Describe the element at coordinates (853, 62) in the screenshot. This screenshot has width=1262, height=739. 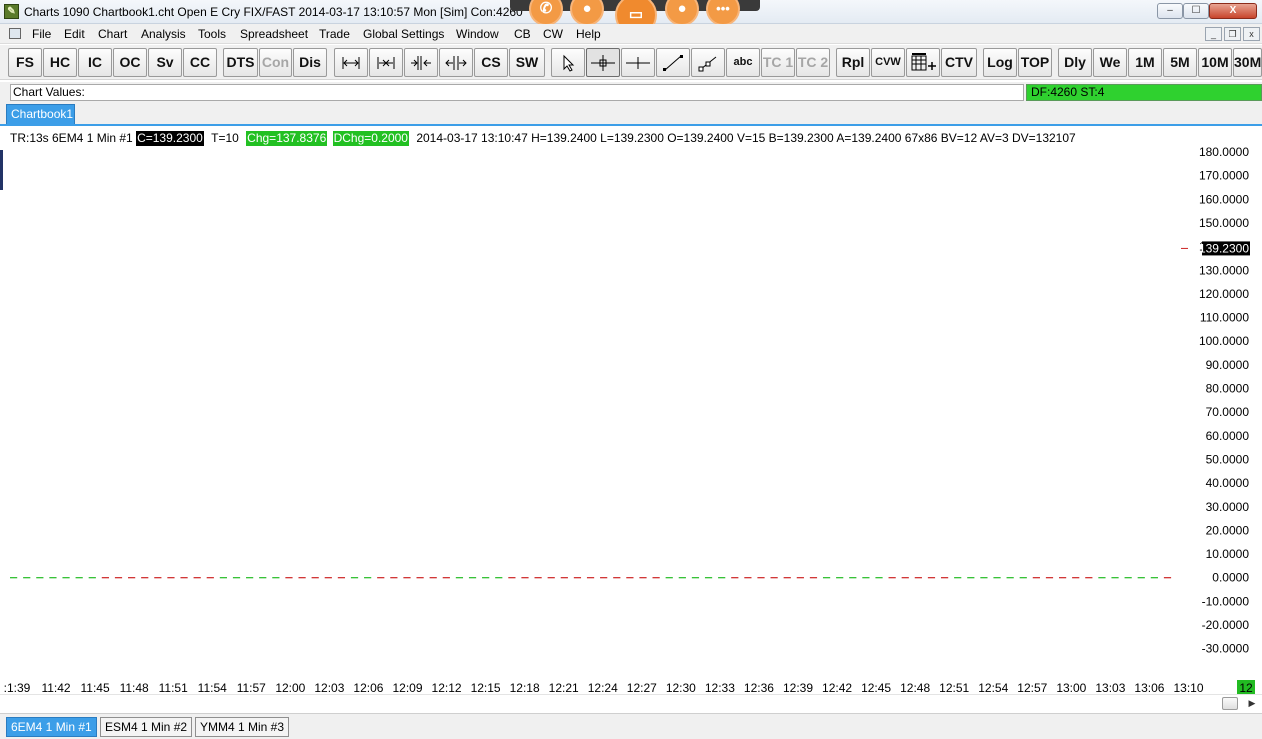
I see `rpl-button: Rpl` at that location.